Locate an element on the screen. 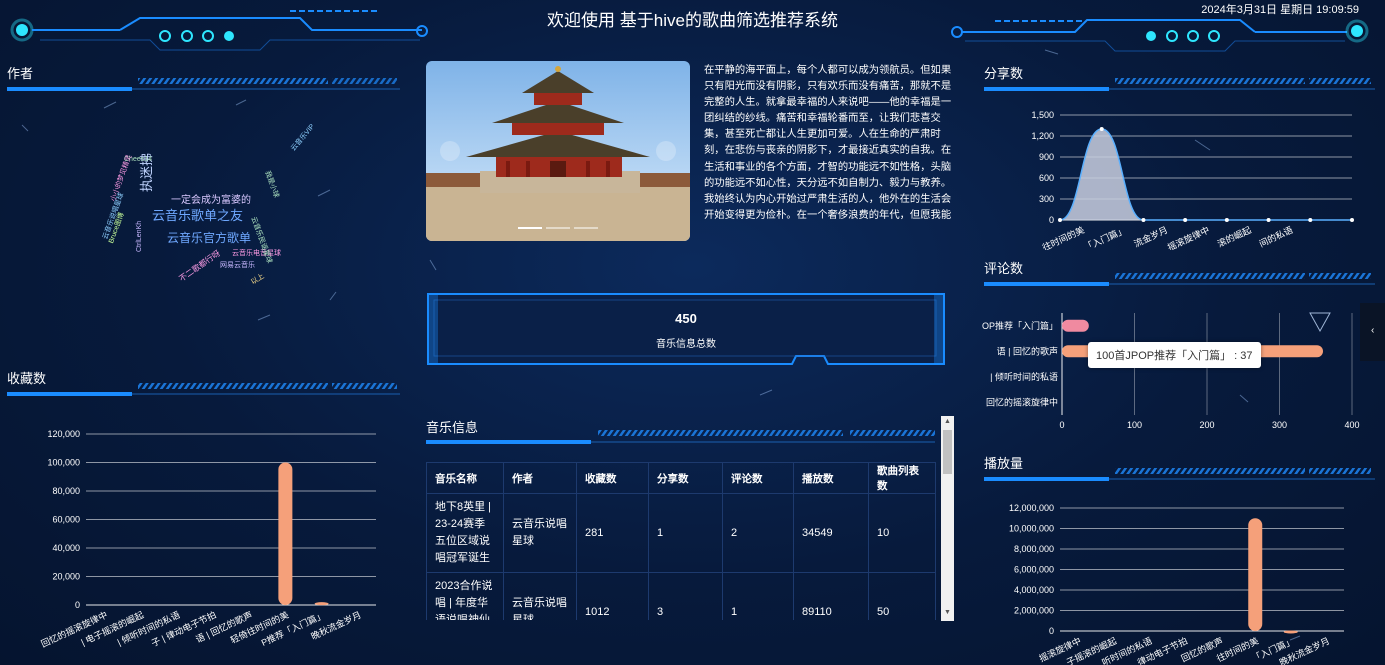 This screenshot has width=1385, height=665. cloud-word: 云音乐民谣星球 is located at coordinates (260, 240).